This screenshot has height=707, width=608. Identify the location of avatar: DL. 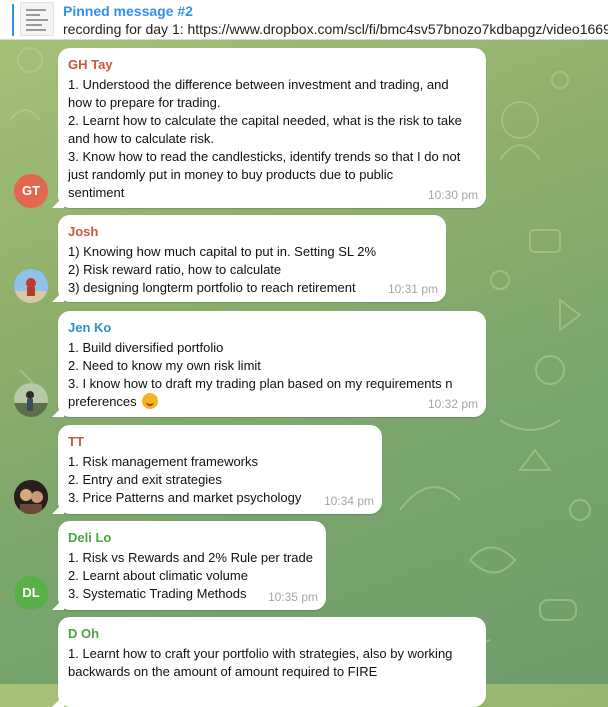
(31, 593).